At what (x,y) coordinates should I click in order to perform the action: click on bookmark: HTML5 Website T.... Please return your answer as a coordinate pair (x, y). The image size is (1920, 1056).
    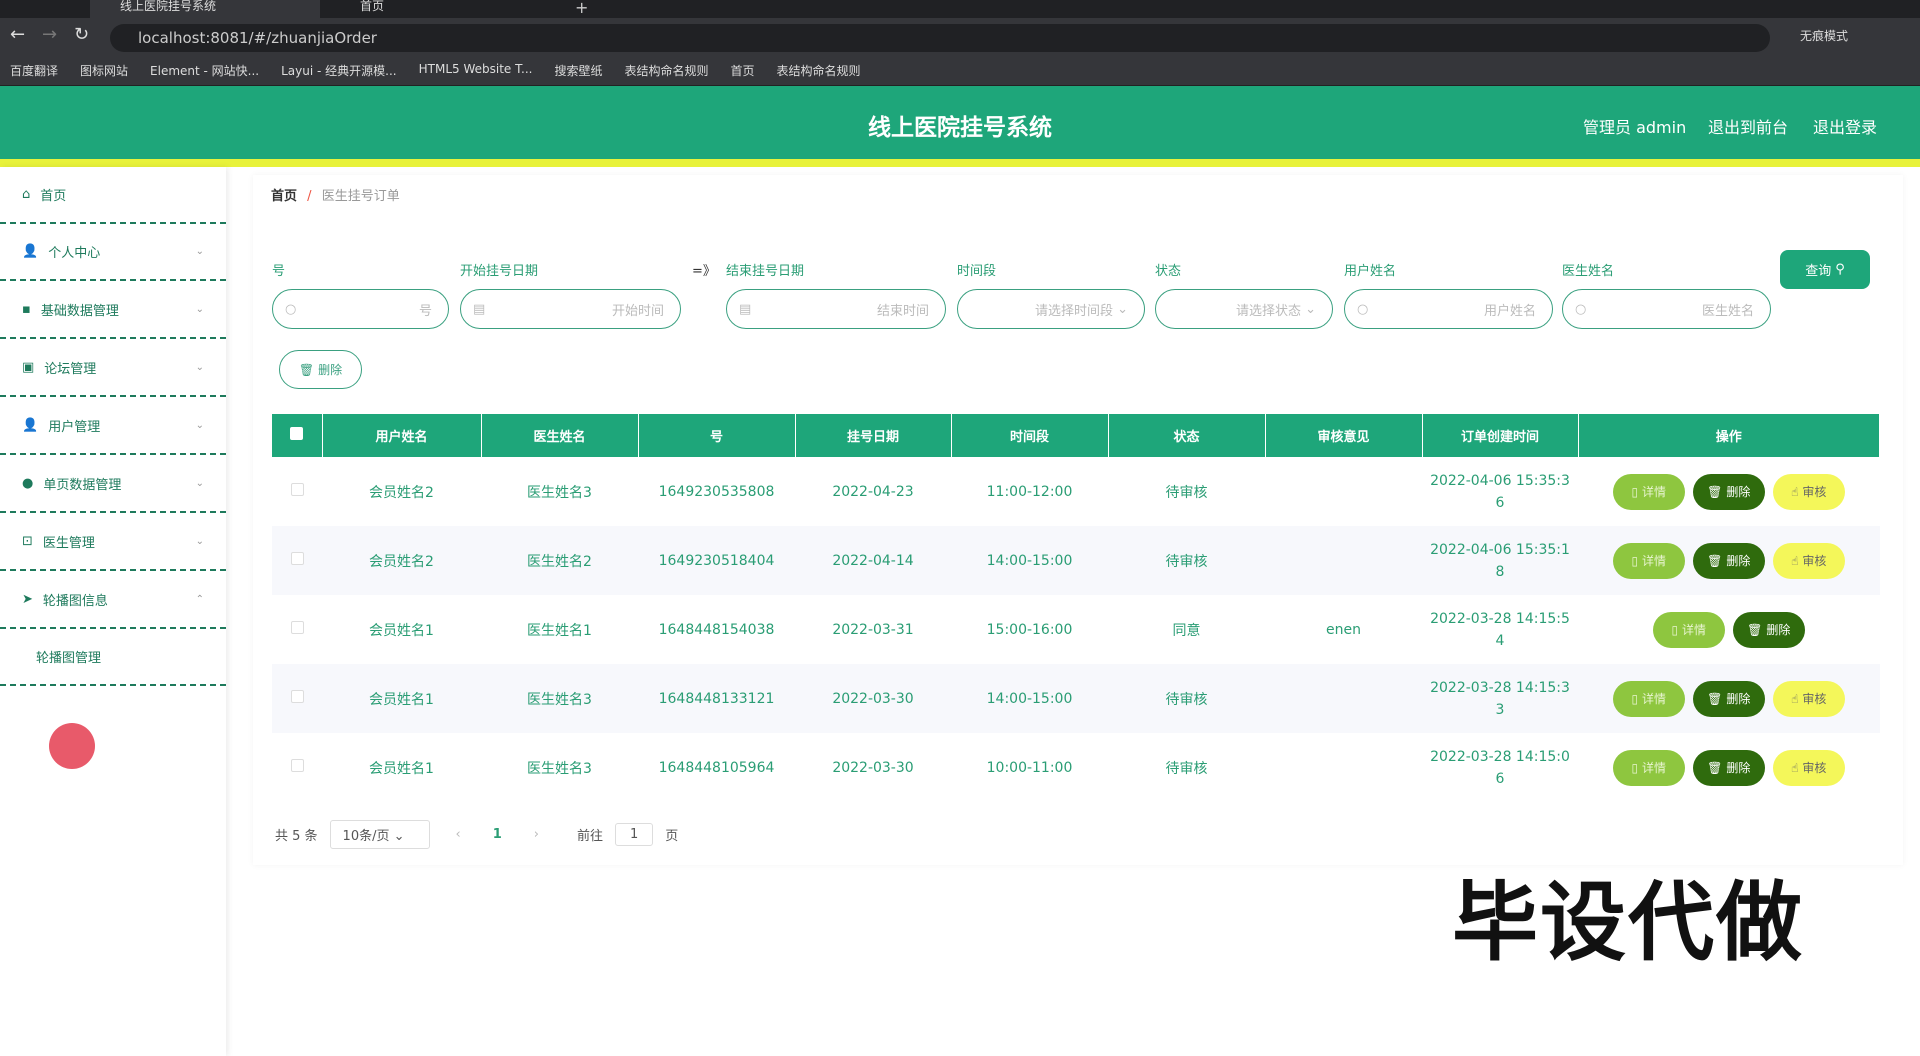
    Looking at the image, I should click on (476, 70).